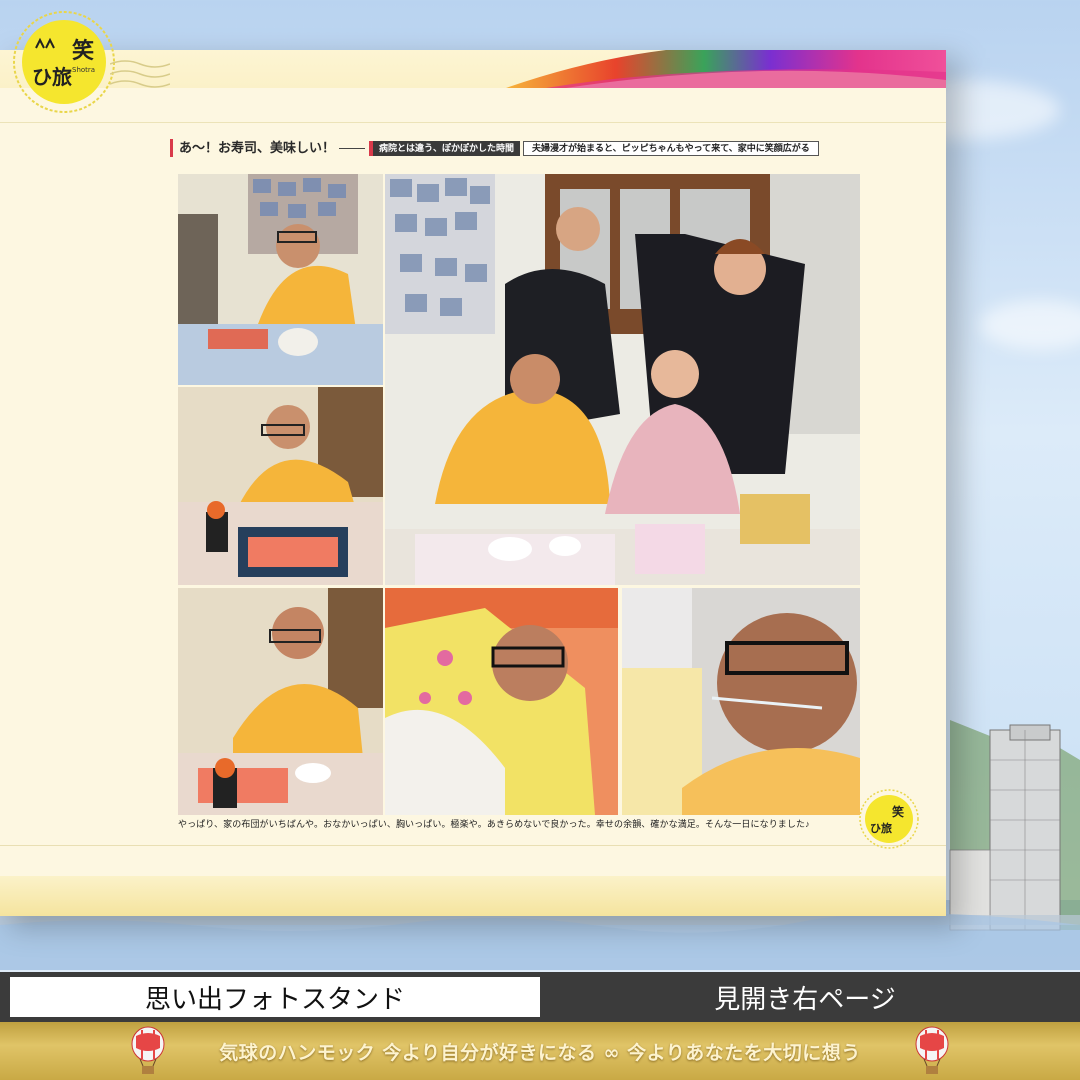 Image resolution: width=1080 pixels, height=1080 pixels. Describe the element at coordinates (1030, 325) in the screenshot. I see `cloud` at that location.